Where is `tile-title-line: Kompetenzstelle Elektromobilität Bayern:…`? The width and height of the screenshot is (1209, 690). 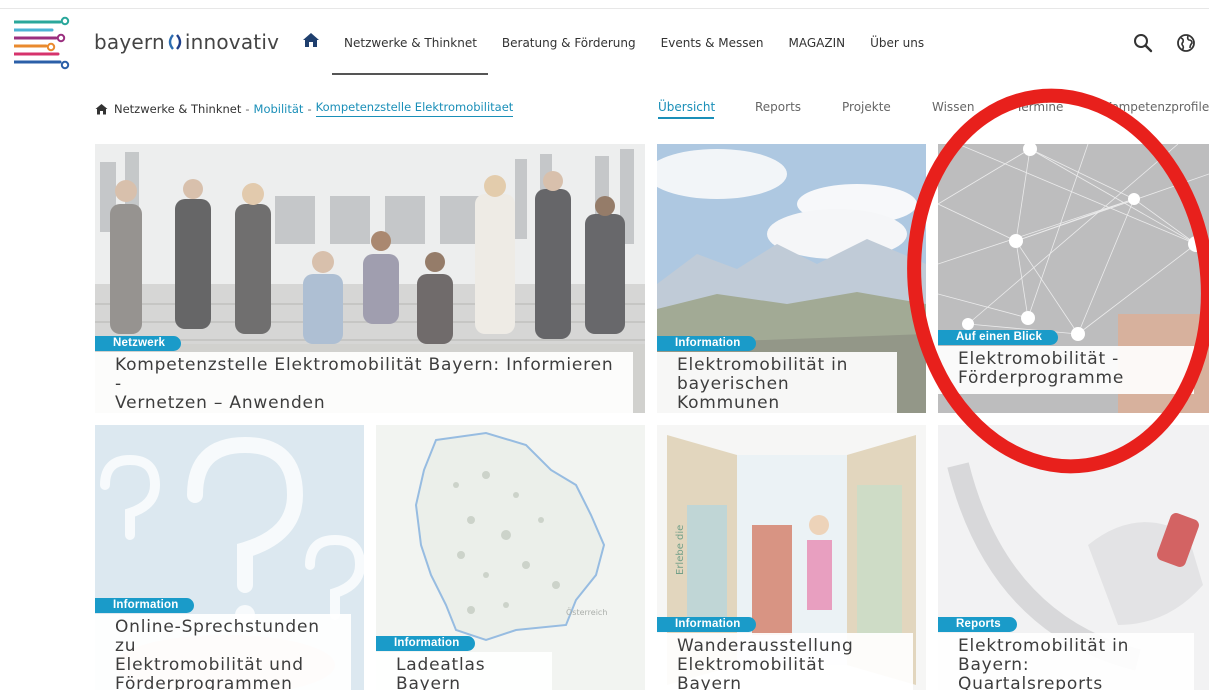 tile-title-line: Kompetenzstelle Elektromobilität Bayern:… is located at coordinates (364, 374).